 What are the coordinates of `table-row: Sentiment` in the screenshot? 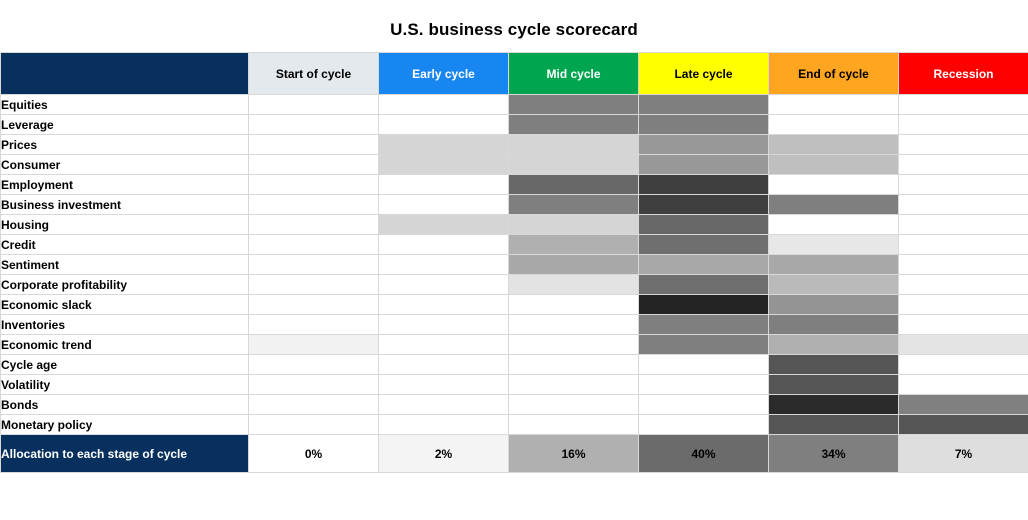 It's located at (514, 264).